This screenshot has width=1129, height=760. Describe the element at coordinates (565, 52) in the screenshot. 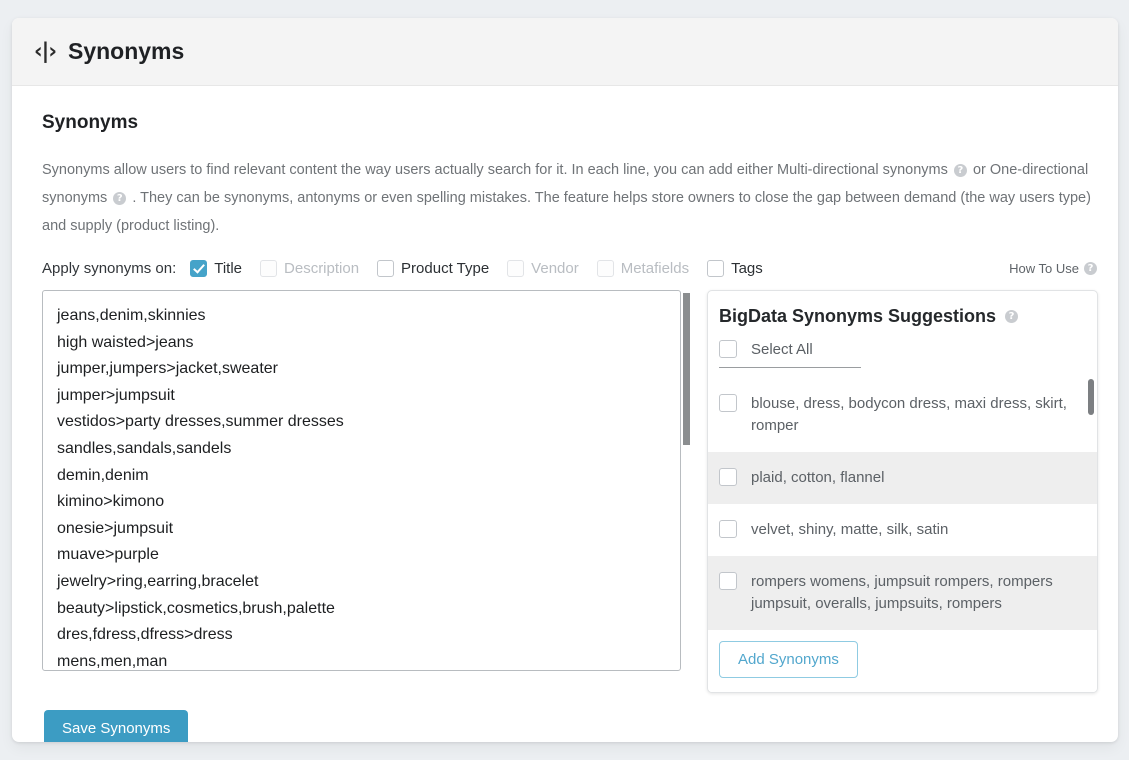

I see `card-header: ‹|› Synonyms` at that location.